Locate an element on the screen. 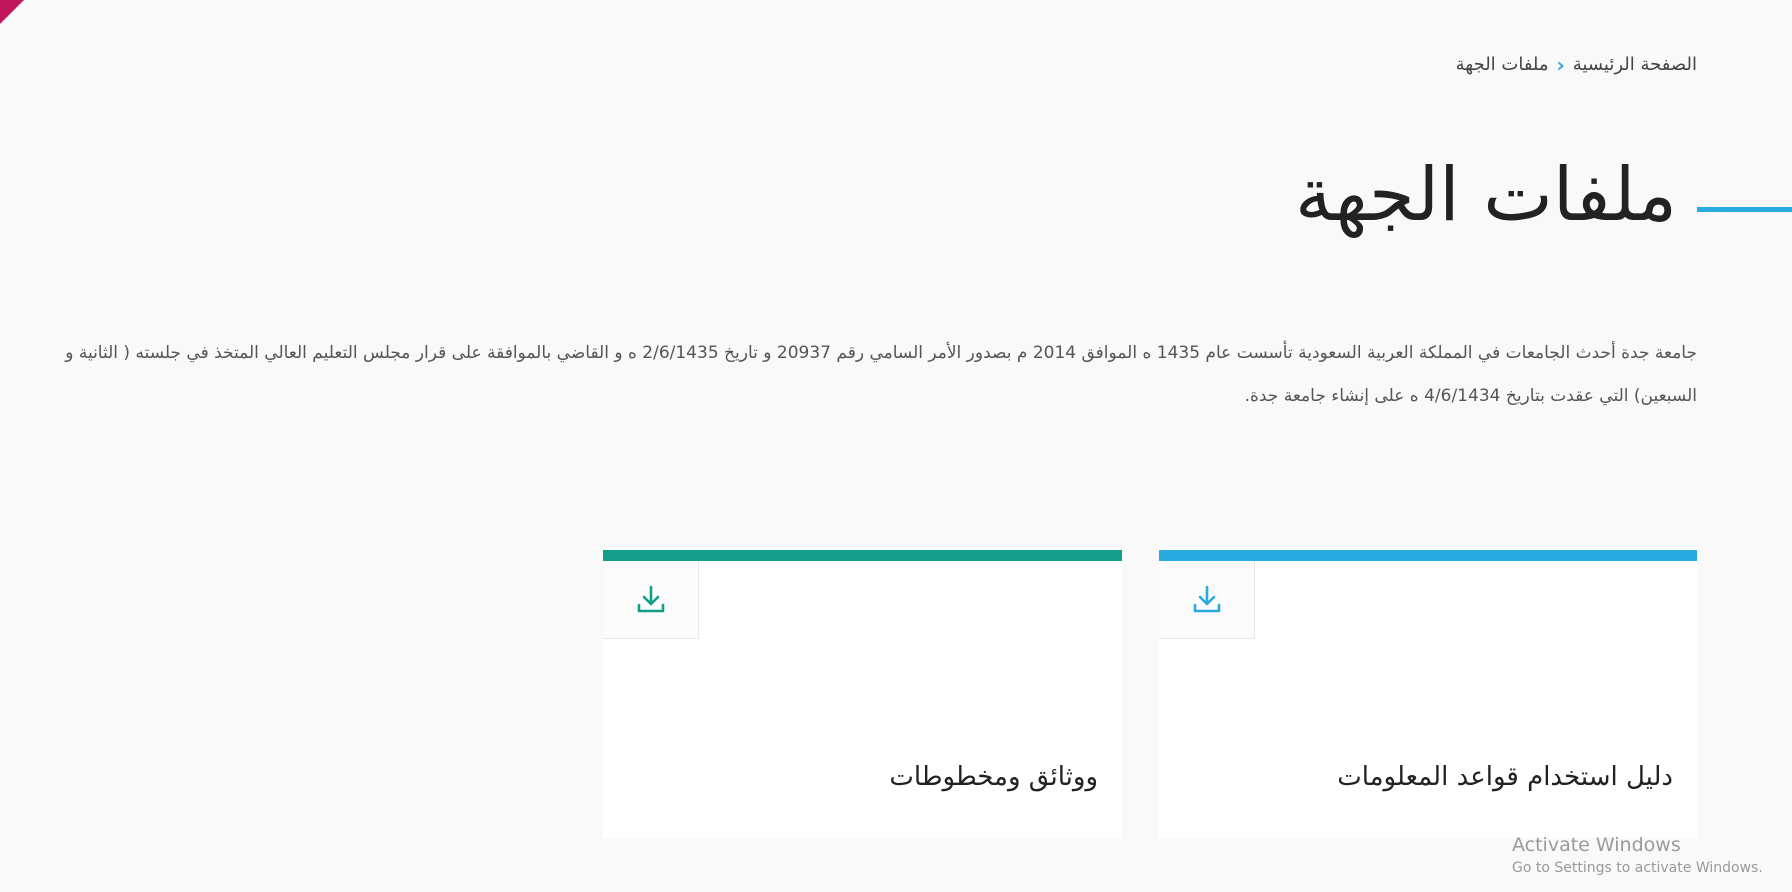 The width and height of the screenshot is (1792, 892). page-title-block: ملفات الجهة is located at coordinates (896, 195).